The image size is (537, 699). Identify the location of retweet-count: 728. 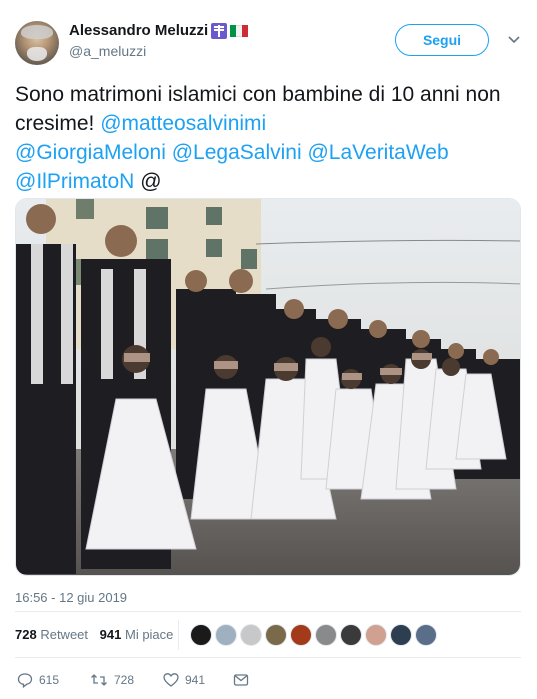
(124, 679).